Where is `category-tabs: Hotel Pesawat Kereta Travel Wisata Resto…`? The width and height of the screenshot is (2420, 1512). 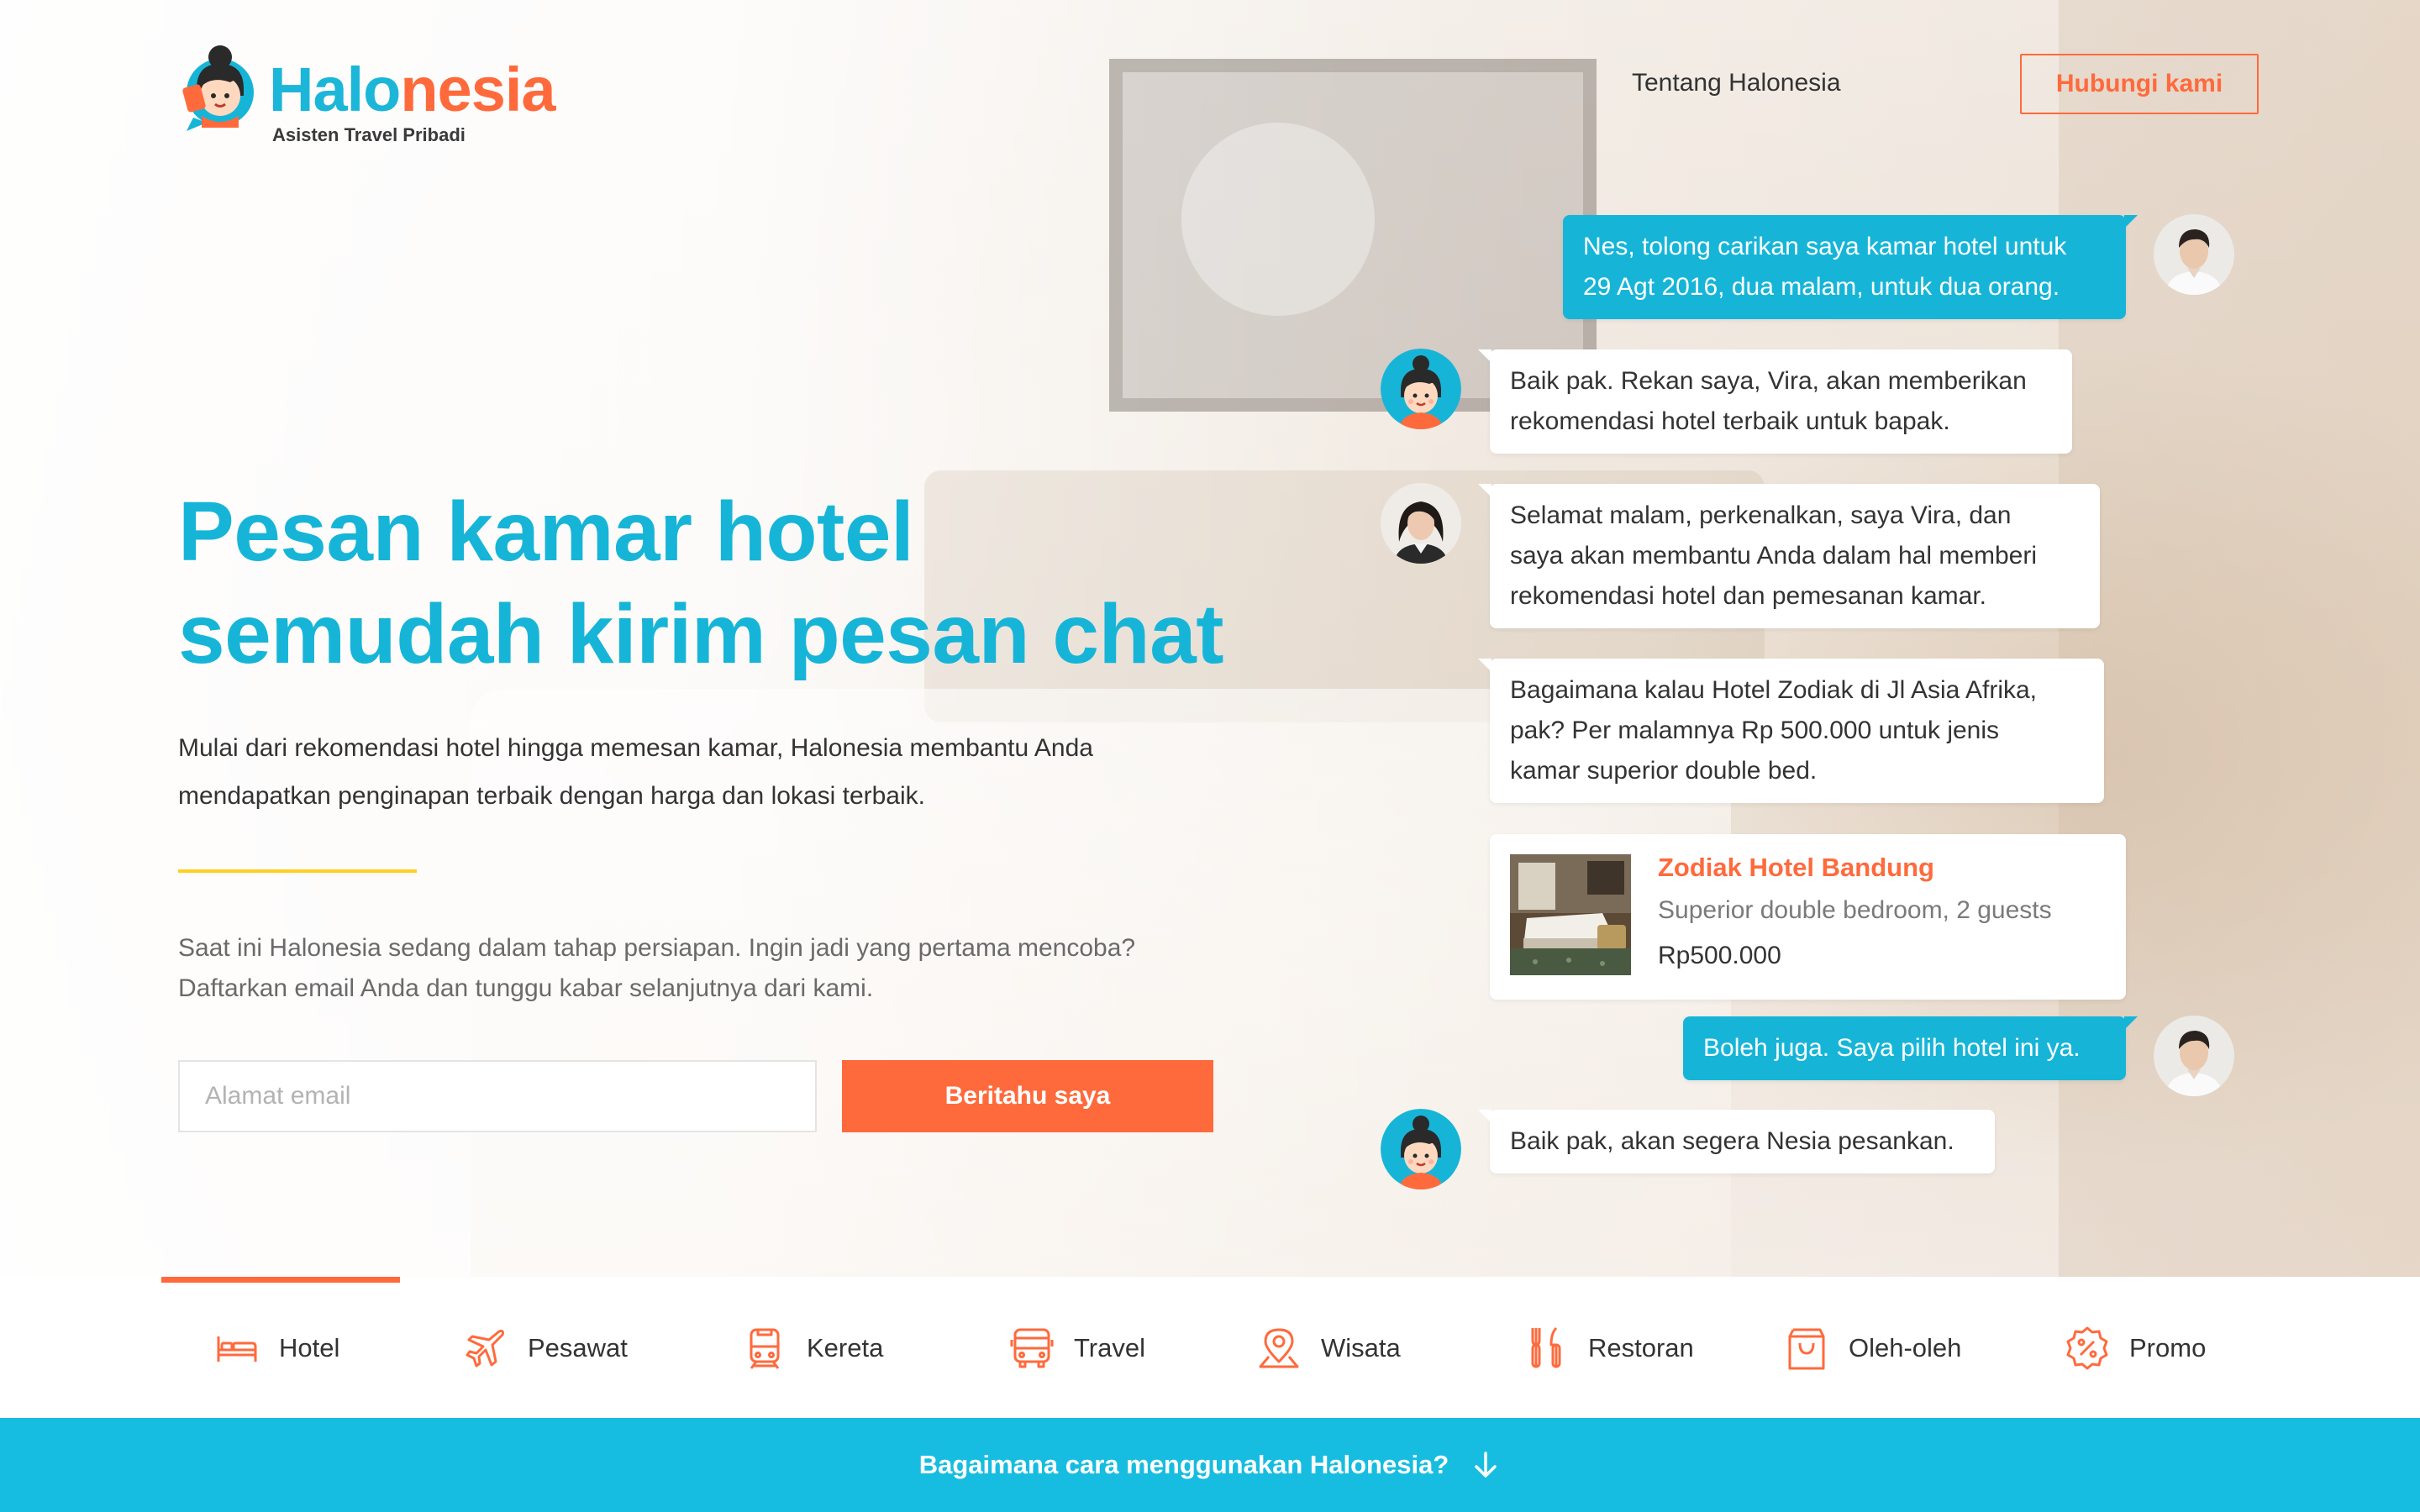
category-tabs: Hotel Pesawat Kereta Travel Wisata Resto… is located at coordinates (1210, 1347).